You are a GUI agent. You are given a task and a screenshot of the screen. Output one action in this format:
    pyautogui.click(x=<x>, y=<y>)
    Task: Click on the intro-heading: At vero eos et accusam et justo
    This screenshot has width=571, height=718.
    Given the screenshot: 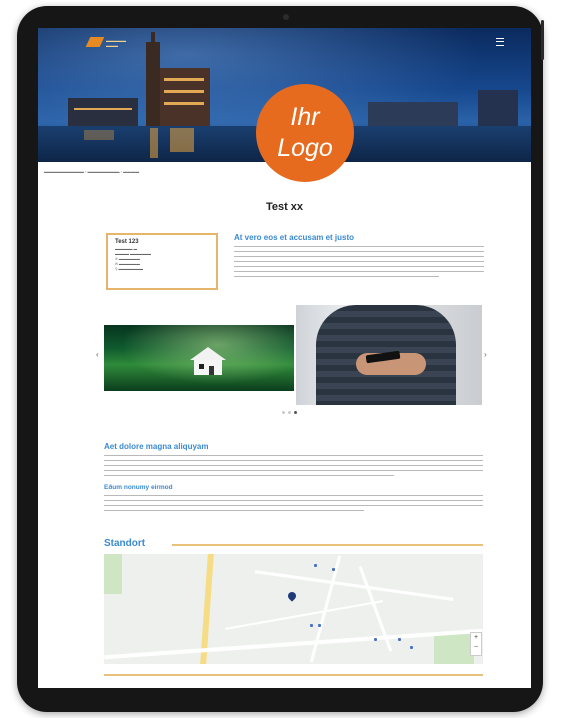 What is the action you would take?
    pyautogui.click(x=294, y=237)
    